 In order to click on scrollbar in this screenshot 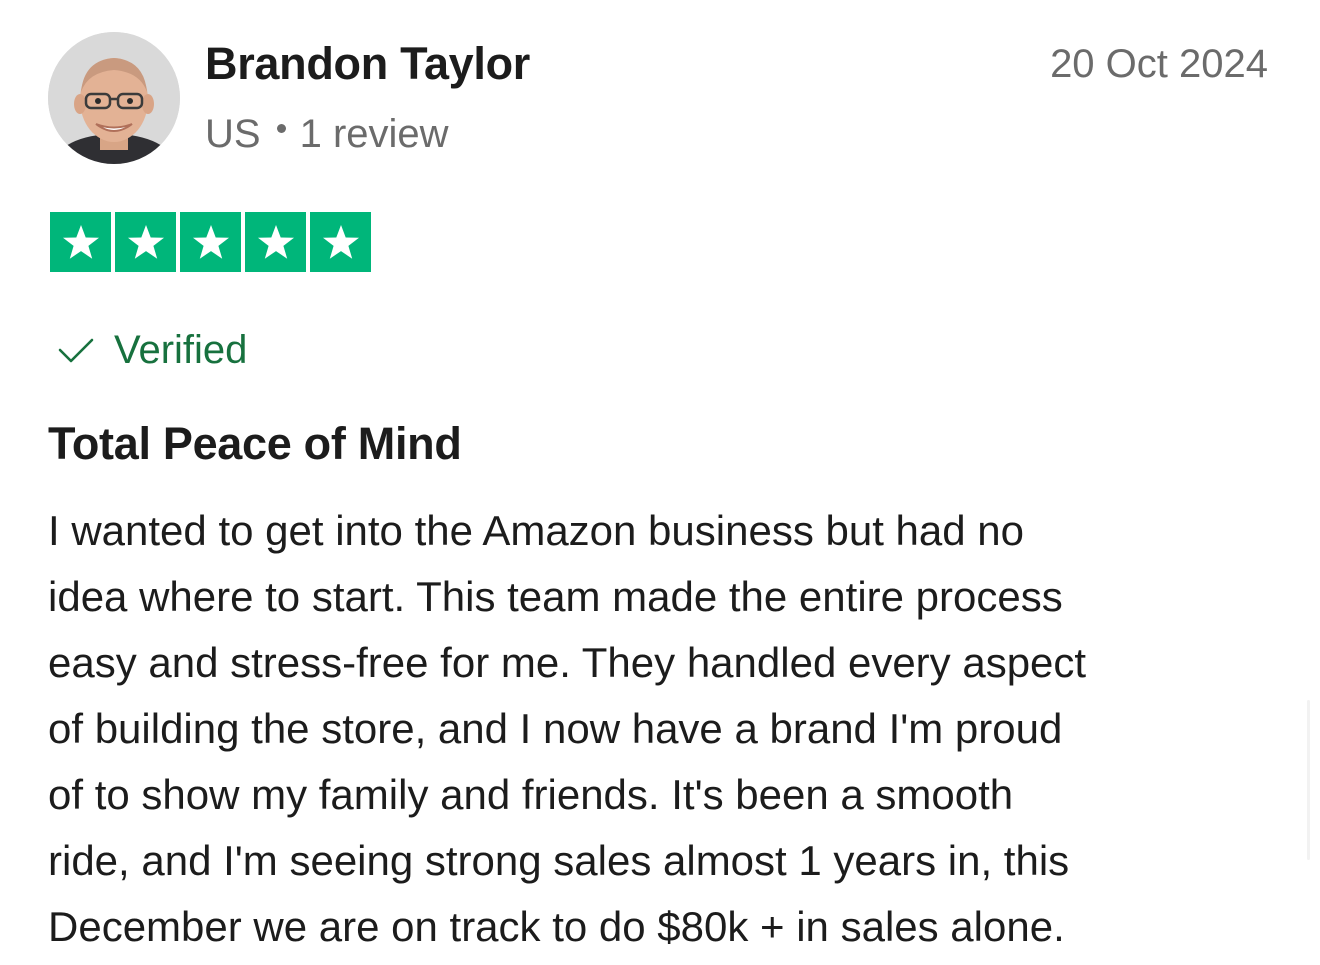, I will do `click(1308, 780)`.